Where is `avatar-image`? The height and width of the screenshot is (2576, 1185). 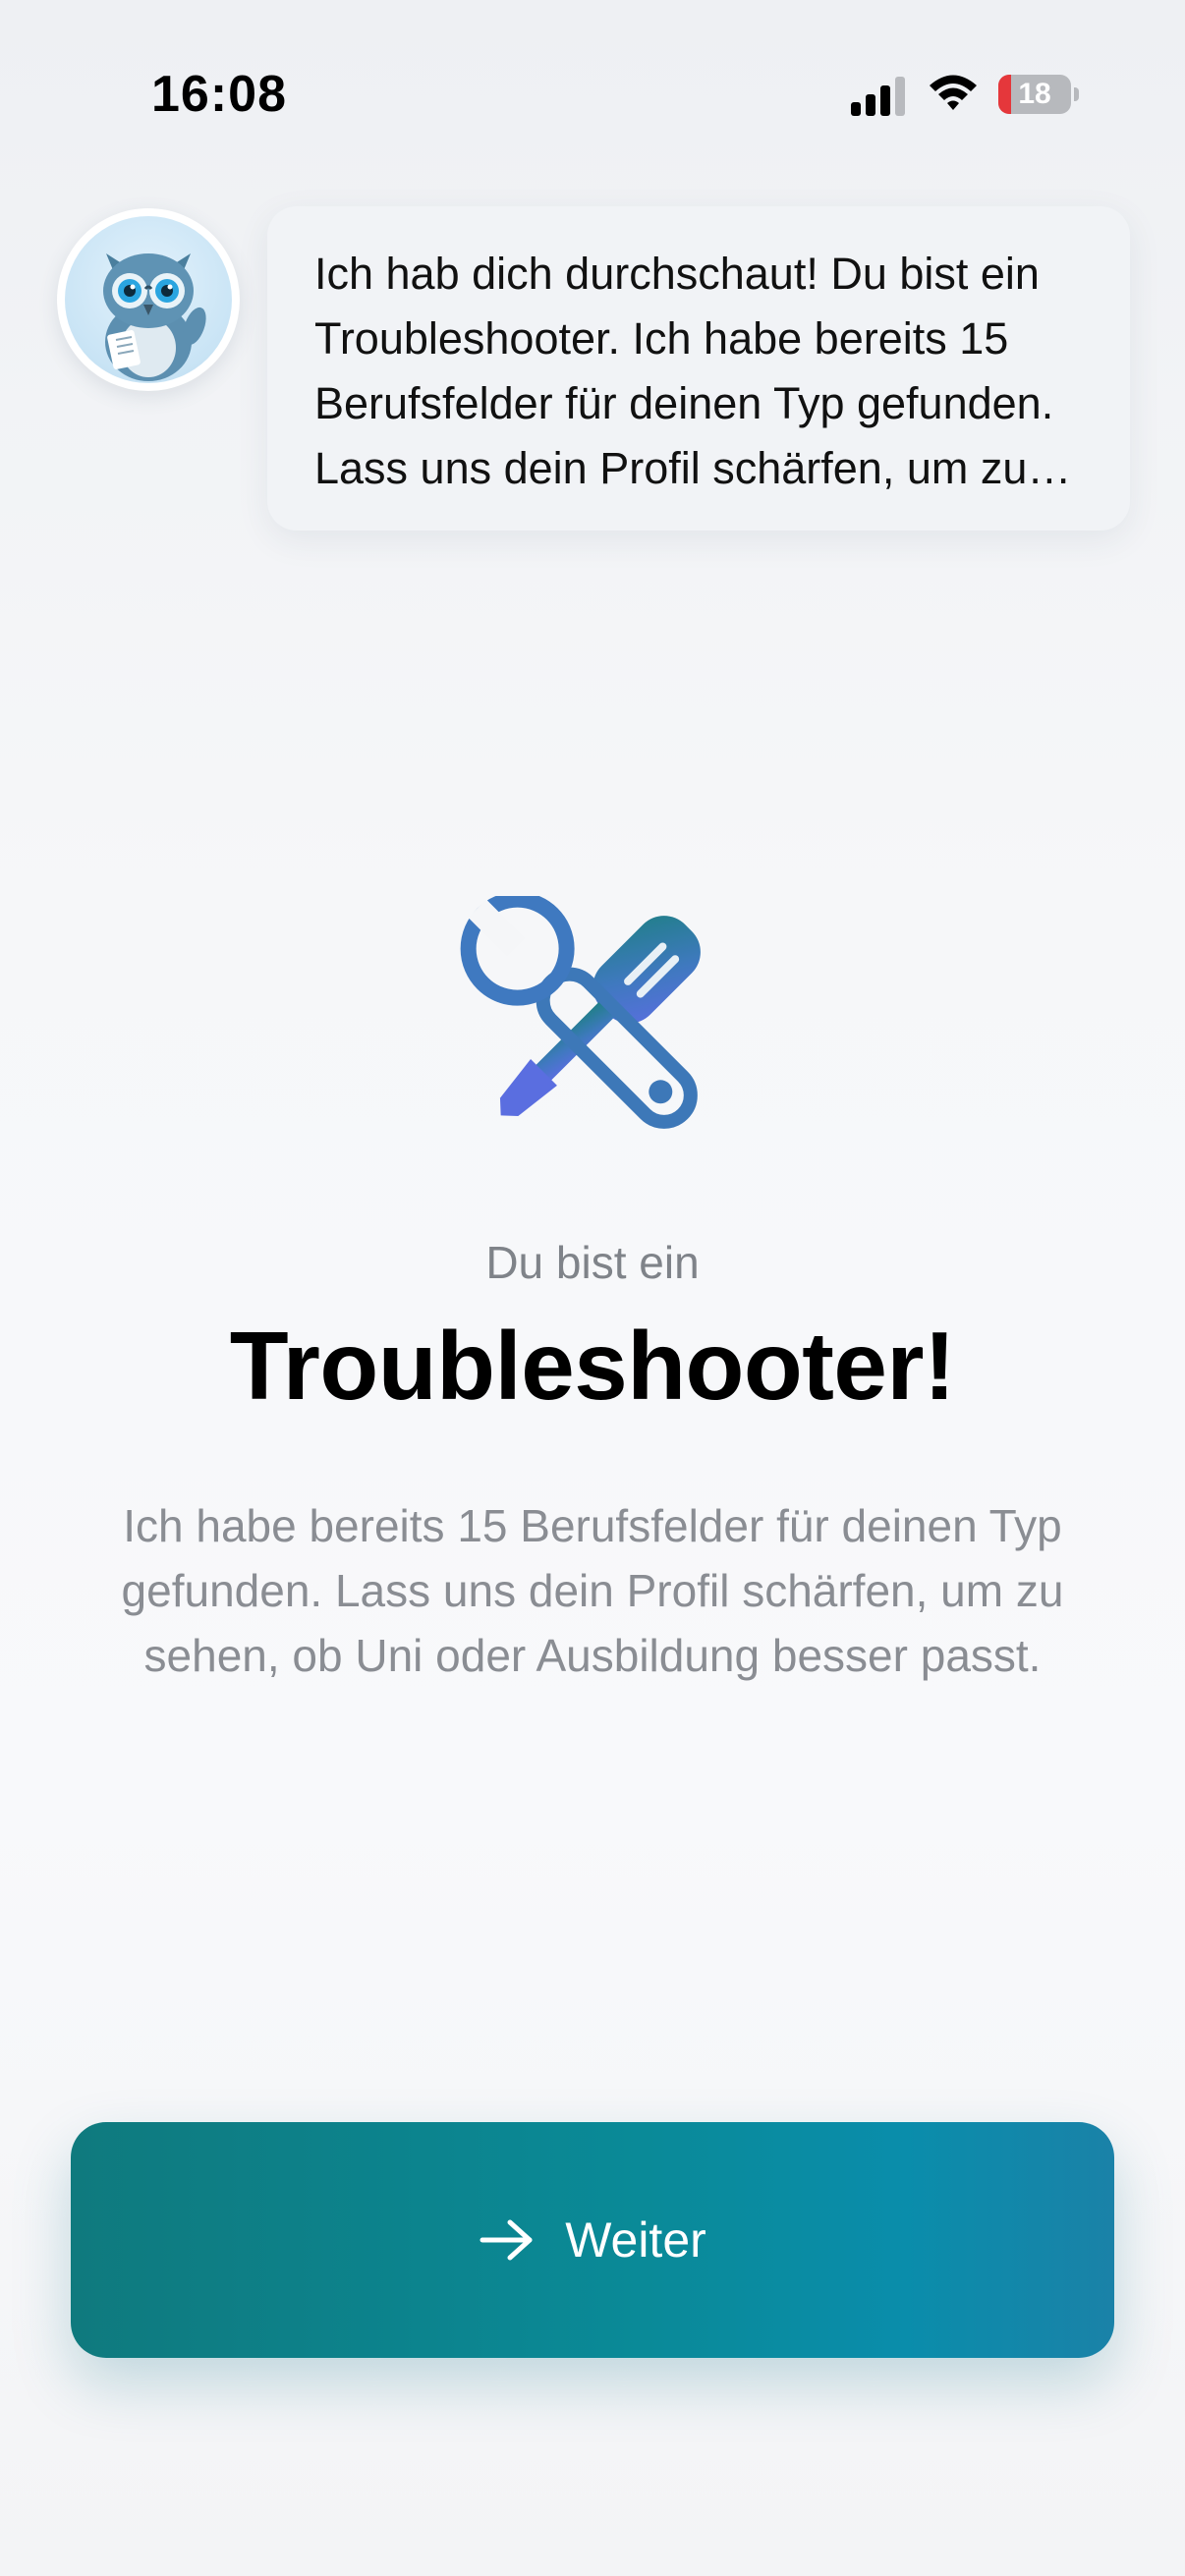 avatar-image is located at coordinates (149, 299).